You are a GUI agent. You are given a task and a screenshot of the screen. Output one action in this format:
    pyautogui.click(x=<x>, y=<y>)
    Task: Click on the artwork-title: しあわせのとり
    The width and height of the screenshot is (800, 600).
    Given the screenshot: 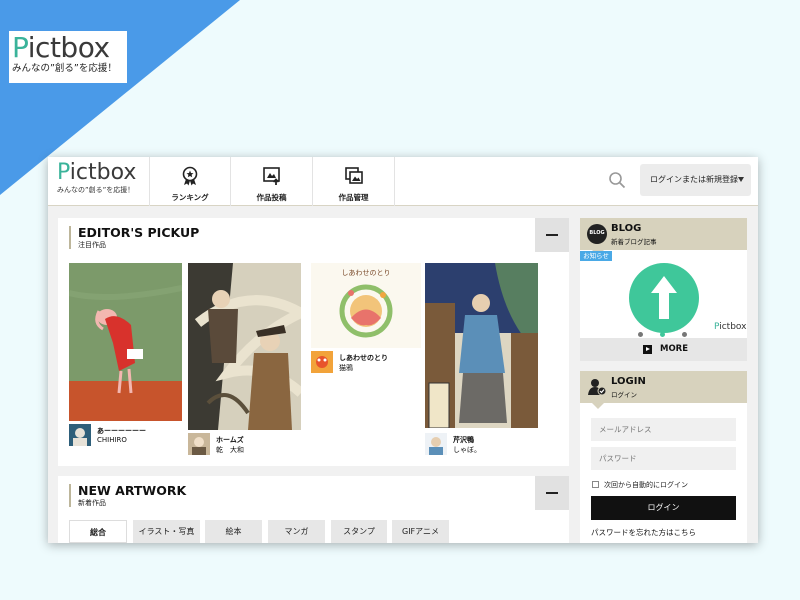 What is the action you would take?
    pyautogui.click(x=363, y=358)
    